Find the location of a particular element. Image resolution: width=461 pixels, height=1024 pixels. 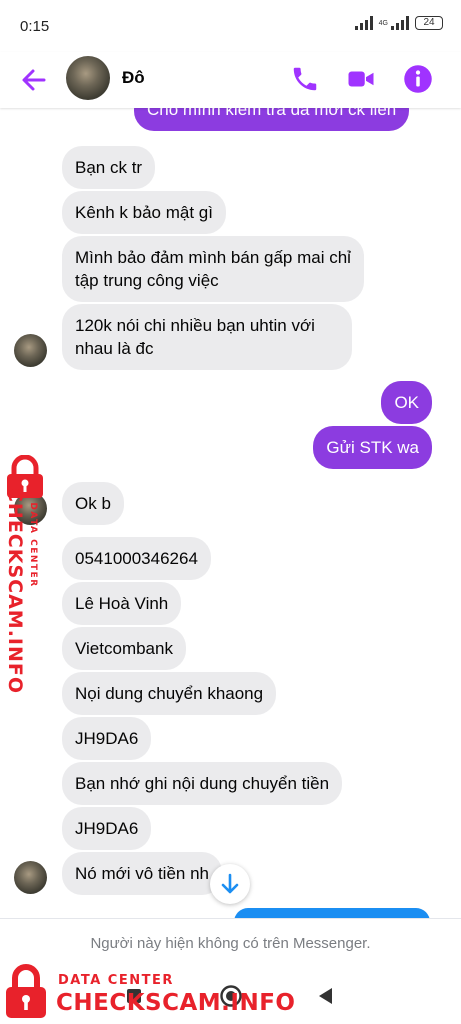

battery-icon: 24 is located at coordinates (429, 23).